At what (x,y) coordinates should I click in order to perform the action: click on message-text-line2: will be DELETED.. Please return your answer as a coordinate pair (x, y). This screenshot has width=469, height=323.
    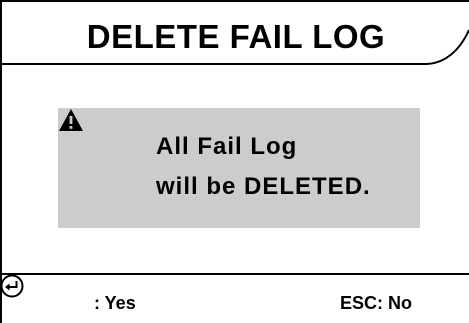
    Looking at the image, I should click on (263, 186).